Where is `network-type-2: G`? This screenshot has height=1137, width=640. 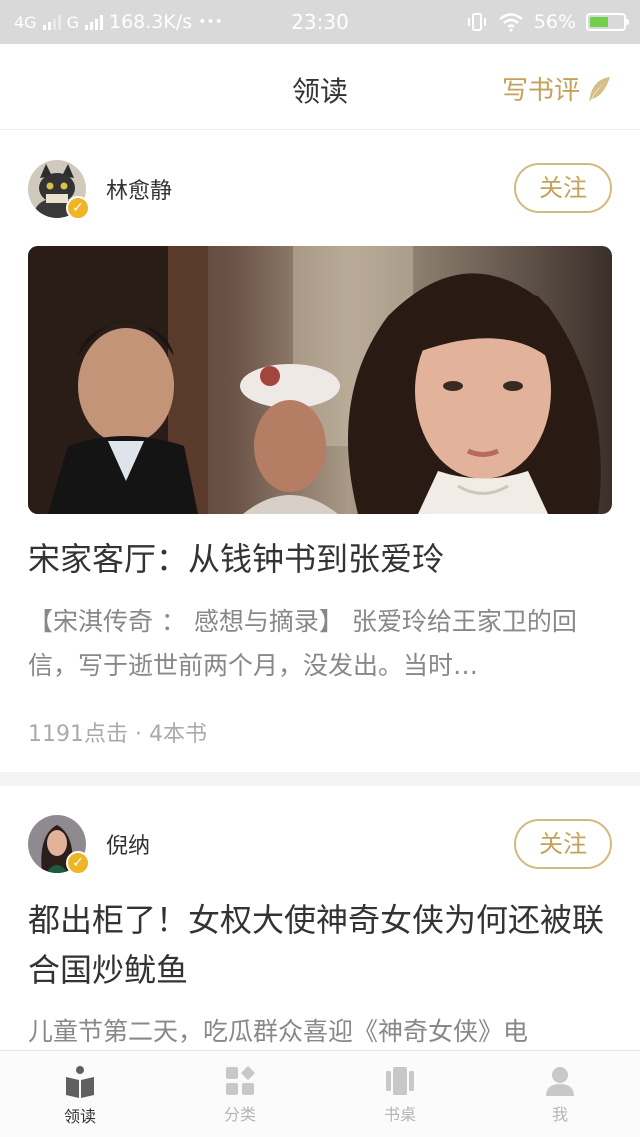
network-type-2: G is located at coordinates (72, 22).